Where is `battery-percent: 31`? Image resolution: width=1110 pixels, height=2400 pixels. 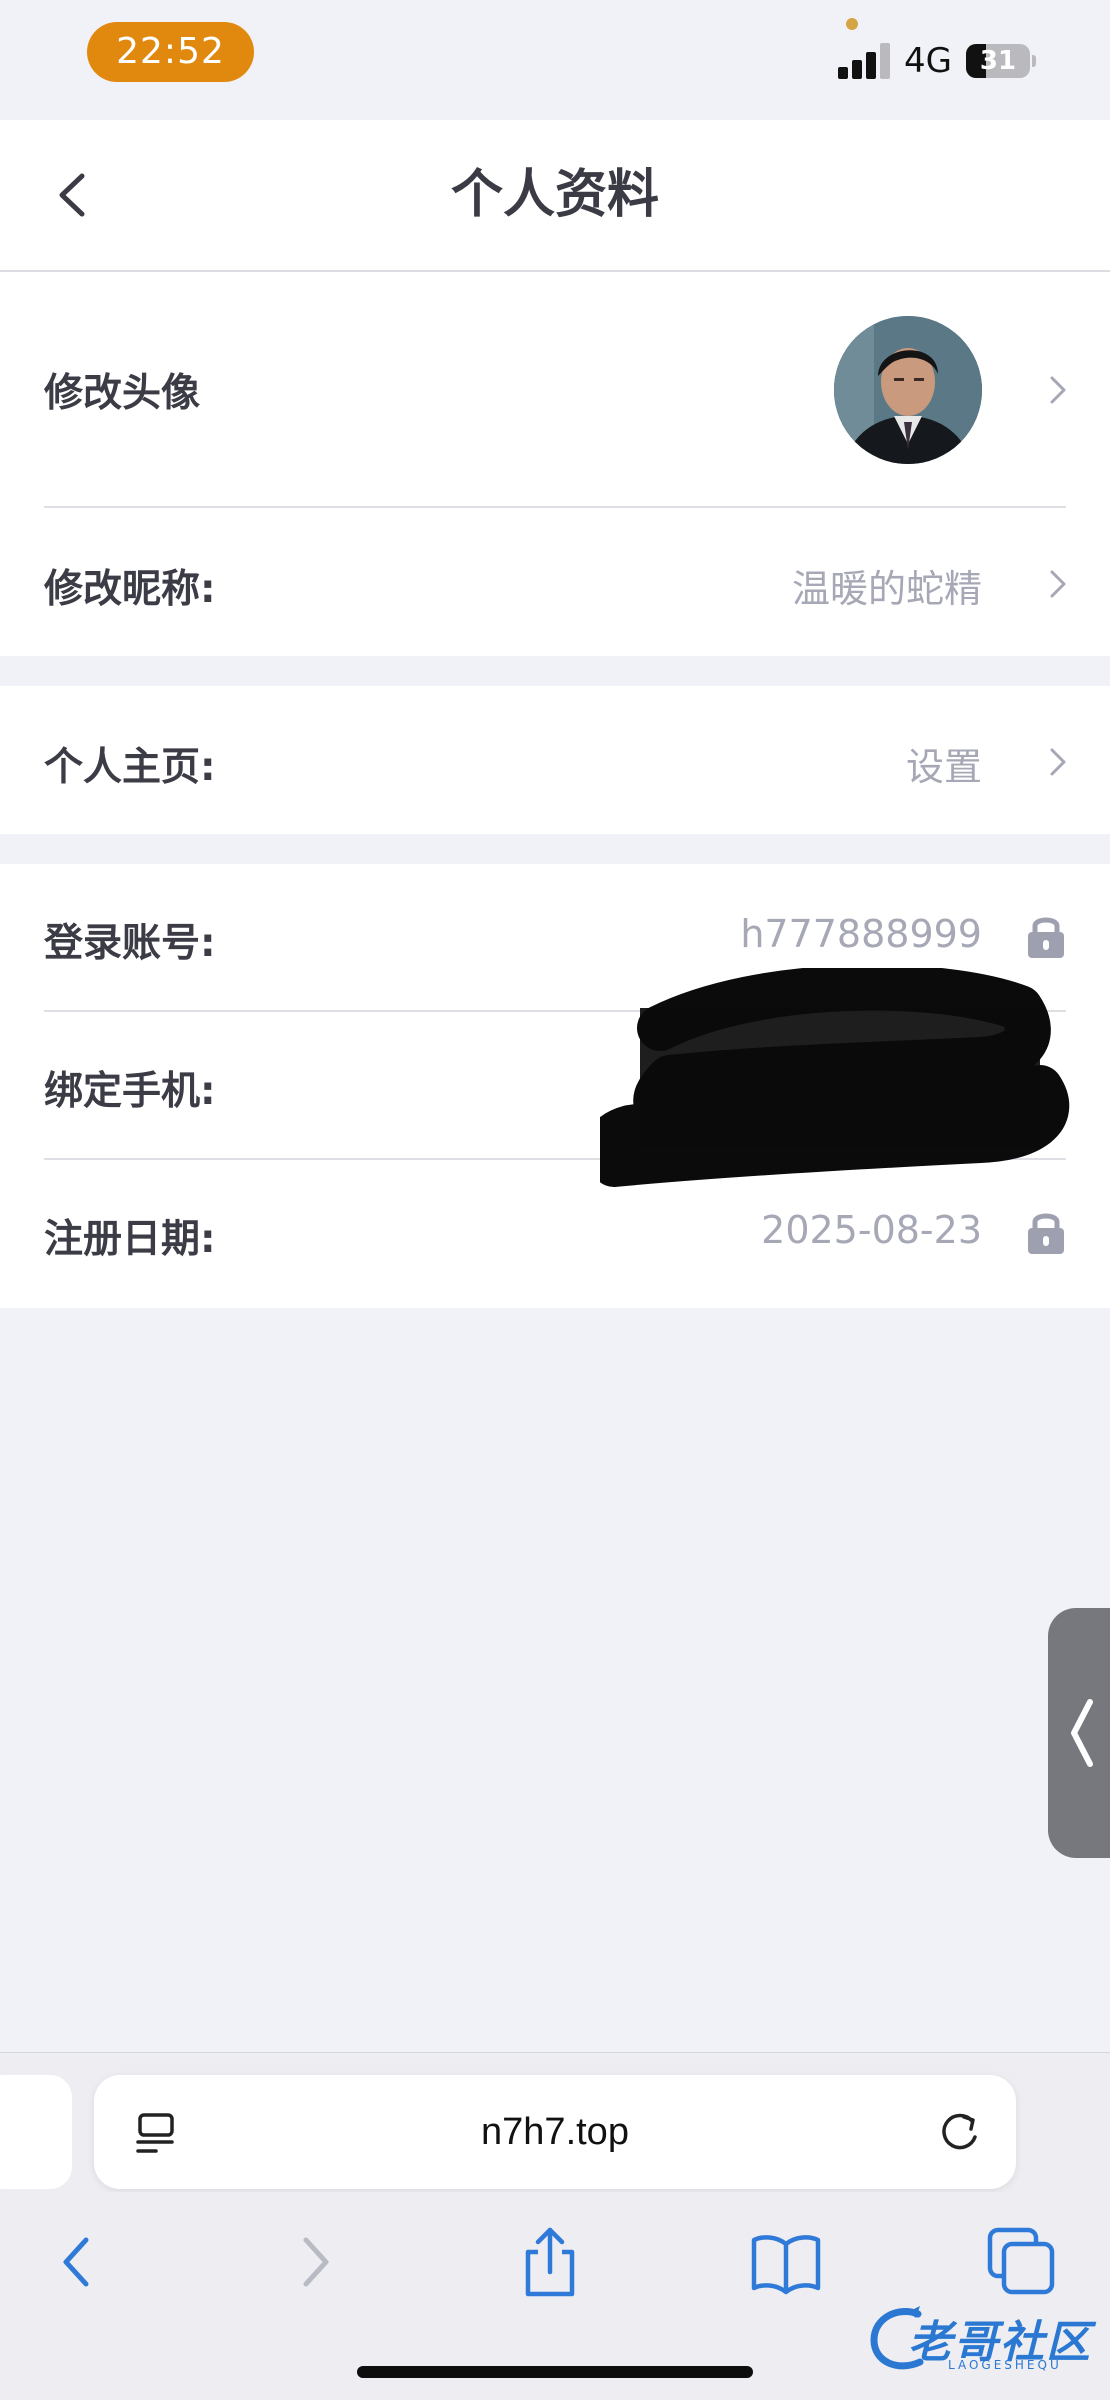 battery-percent: 31 is located at coordinates (998, 61).